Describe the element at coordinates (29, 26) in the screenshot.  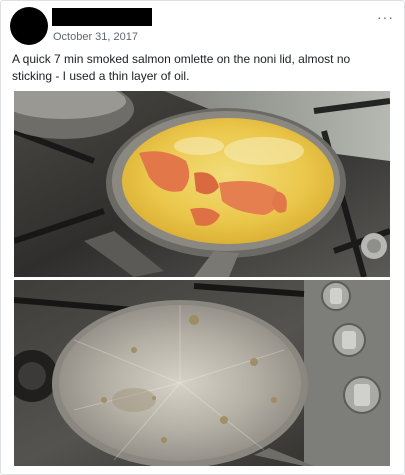
I see `author-avatar` at that location.